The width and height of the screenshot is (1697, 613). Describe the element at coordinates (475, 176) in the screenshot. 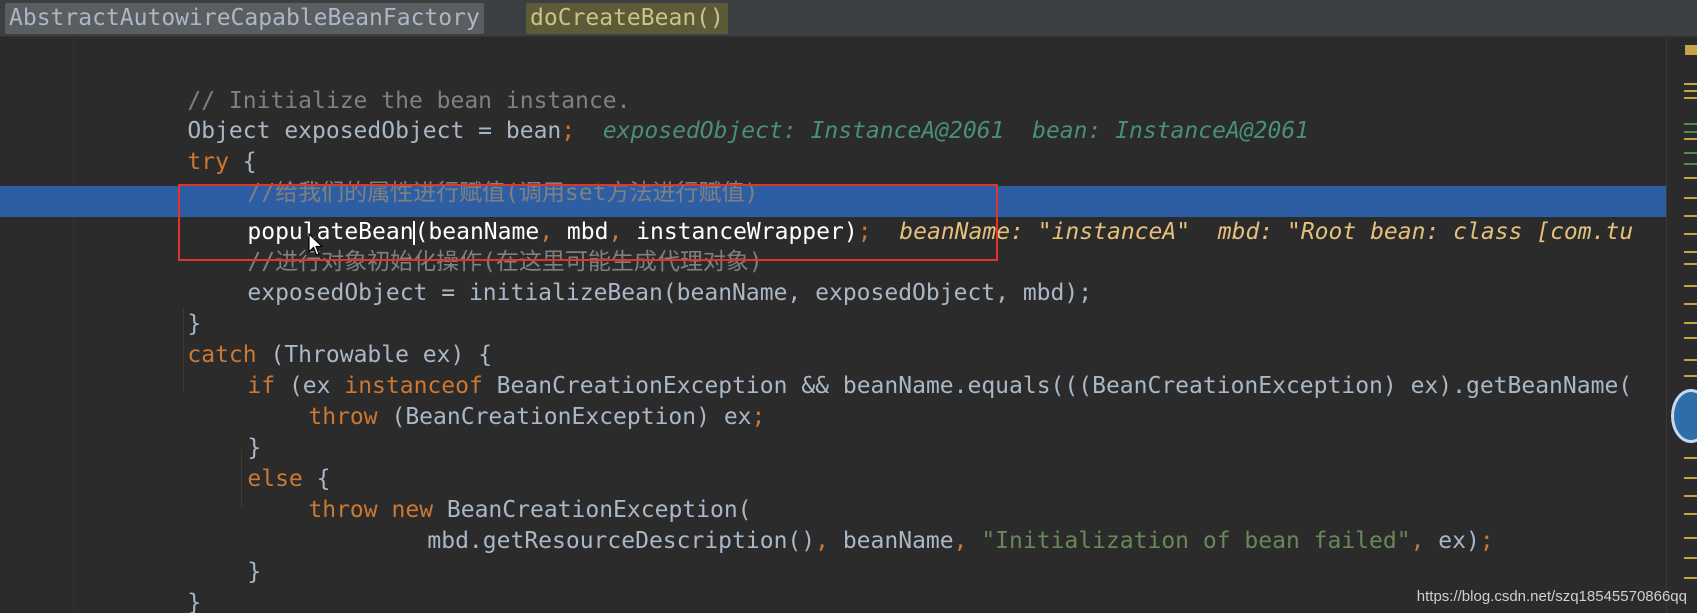

I see `code-line-4: //给我们的属性进行赋值(调用set方法进行赋值)` at that location.